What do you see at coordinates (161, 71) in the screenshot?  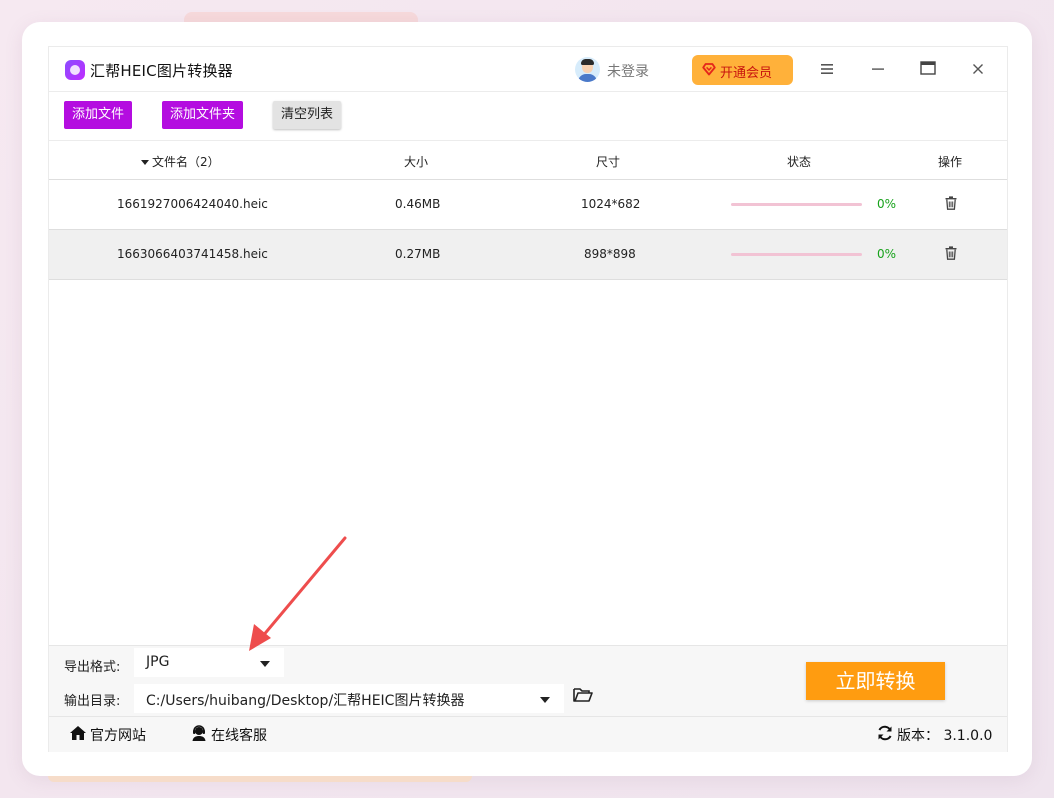 I see `app-title: 汇帮HEIC图片转换器` at bounding box center [161, 71].